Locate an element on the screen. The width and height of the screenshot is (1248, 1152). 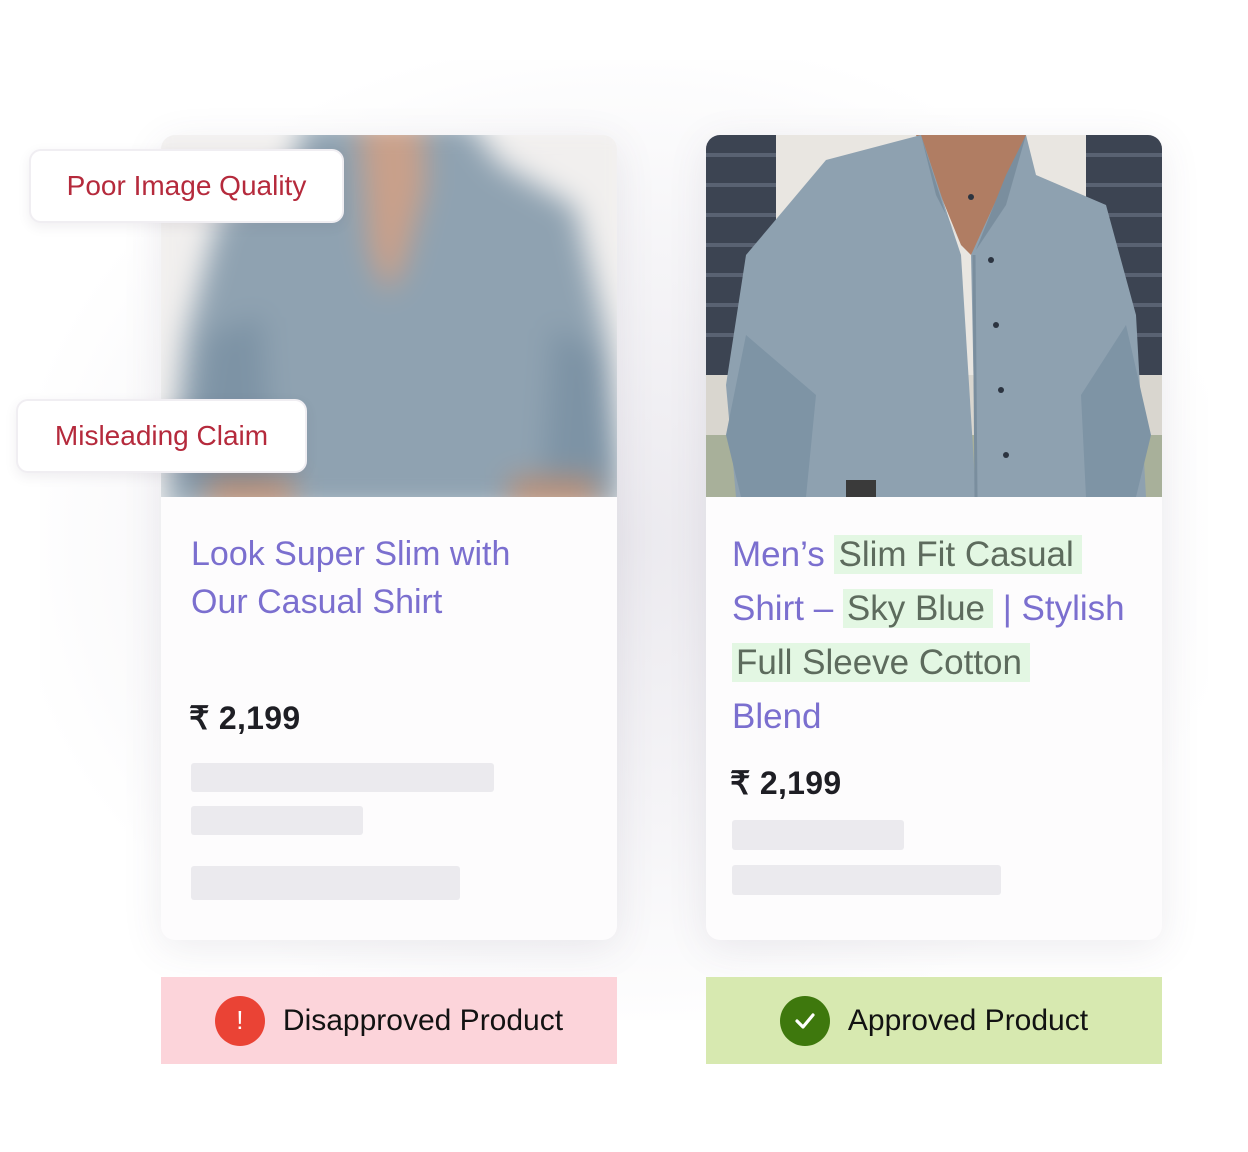
highlighted-keyword: Sky Blue is located at coordinates (918, 608).